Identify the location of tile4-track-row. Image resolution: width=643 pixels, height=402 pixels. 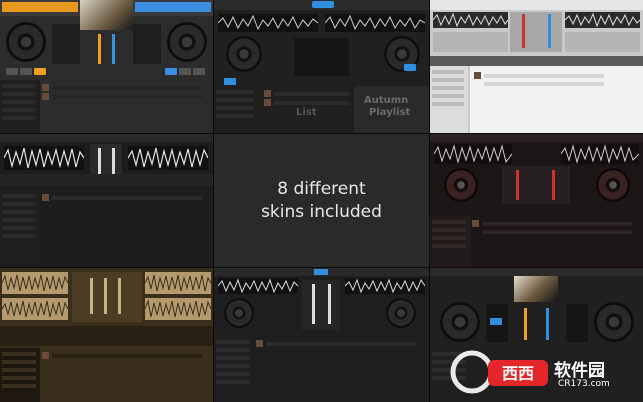
(127, 198).